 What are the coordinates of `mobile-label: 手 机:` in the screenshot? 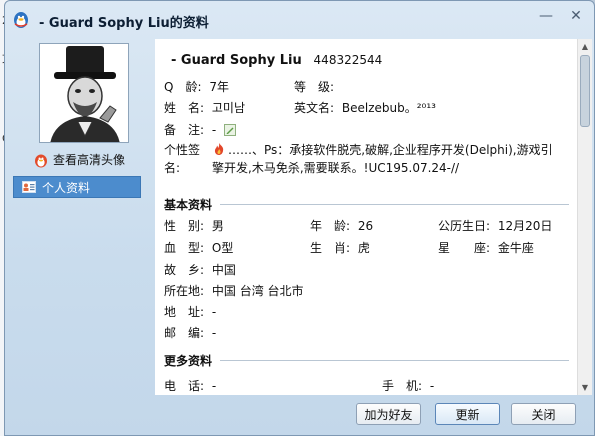 It's located at (402, 386).